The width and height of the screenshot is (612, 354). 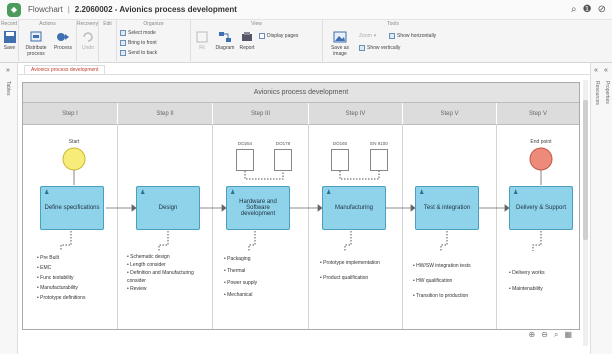 What do you see at coordinates (247, 36) in the screenshot?
I see `report-icon` at bounding box center [247, 36].